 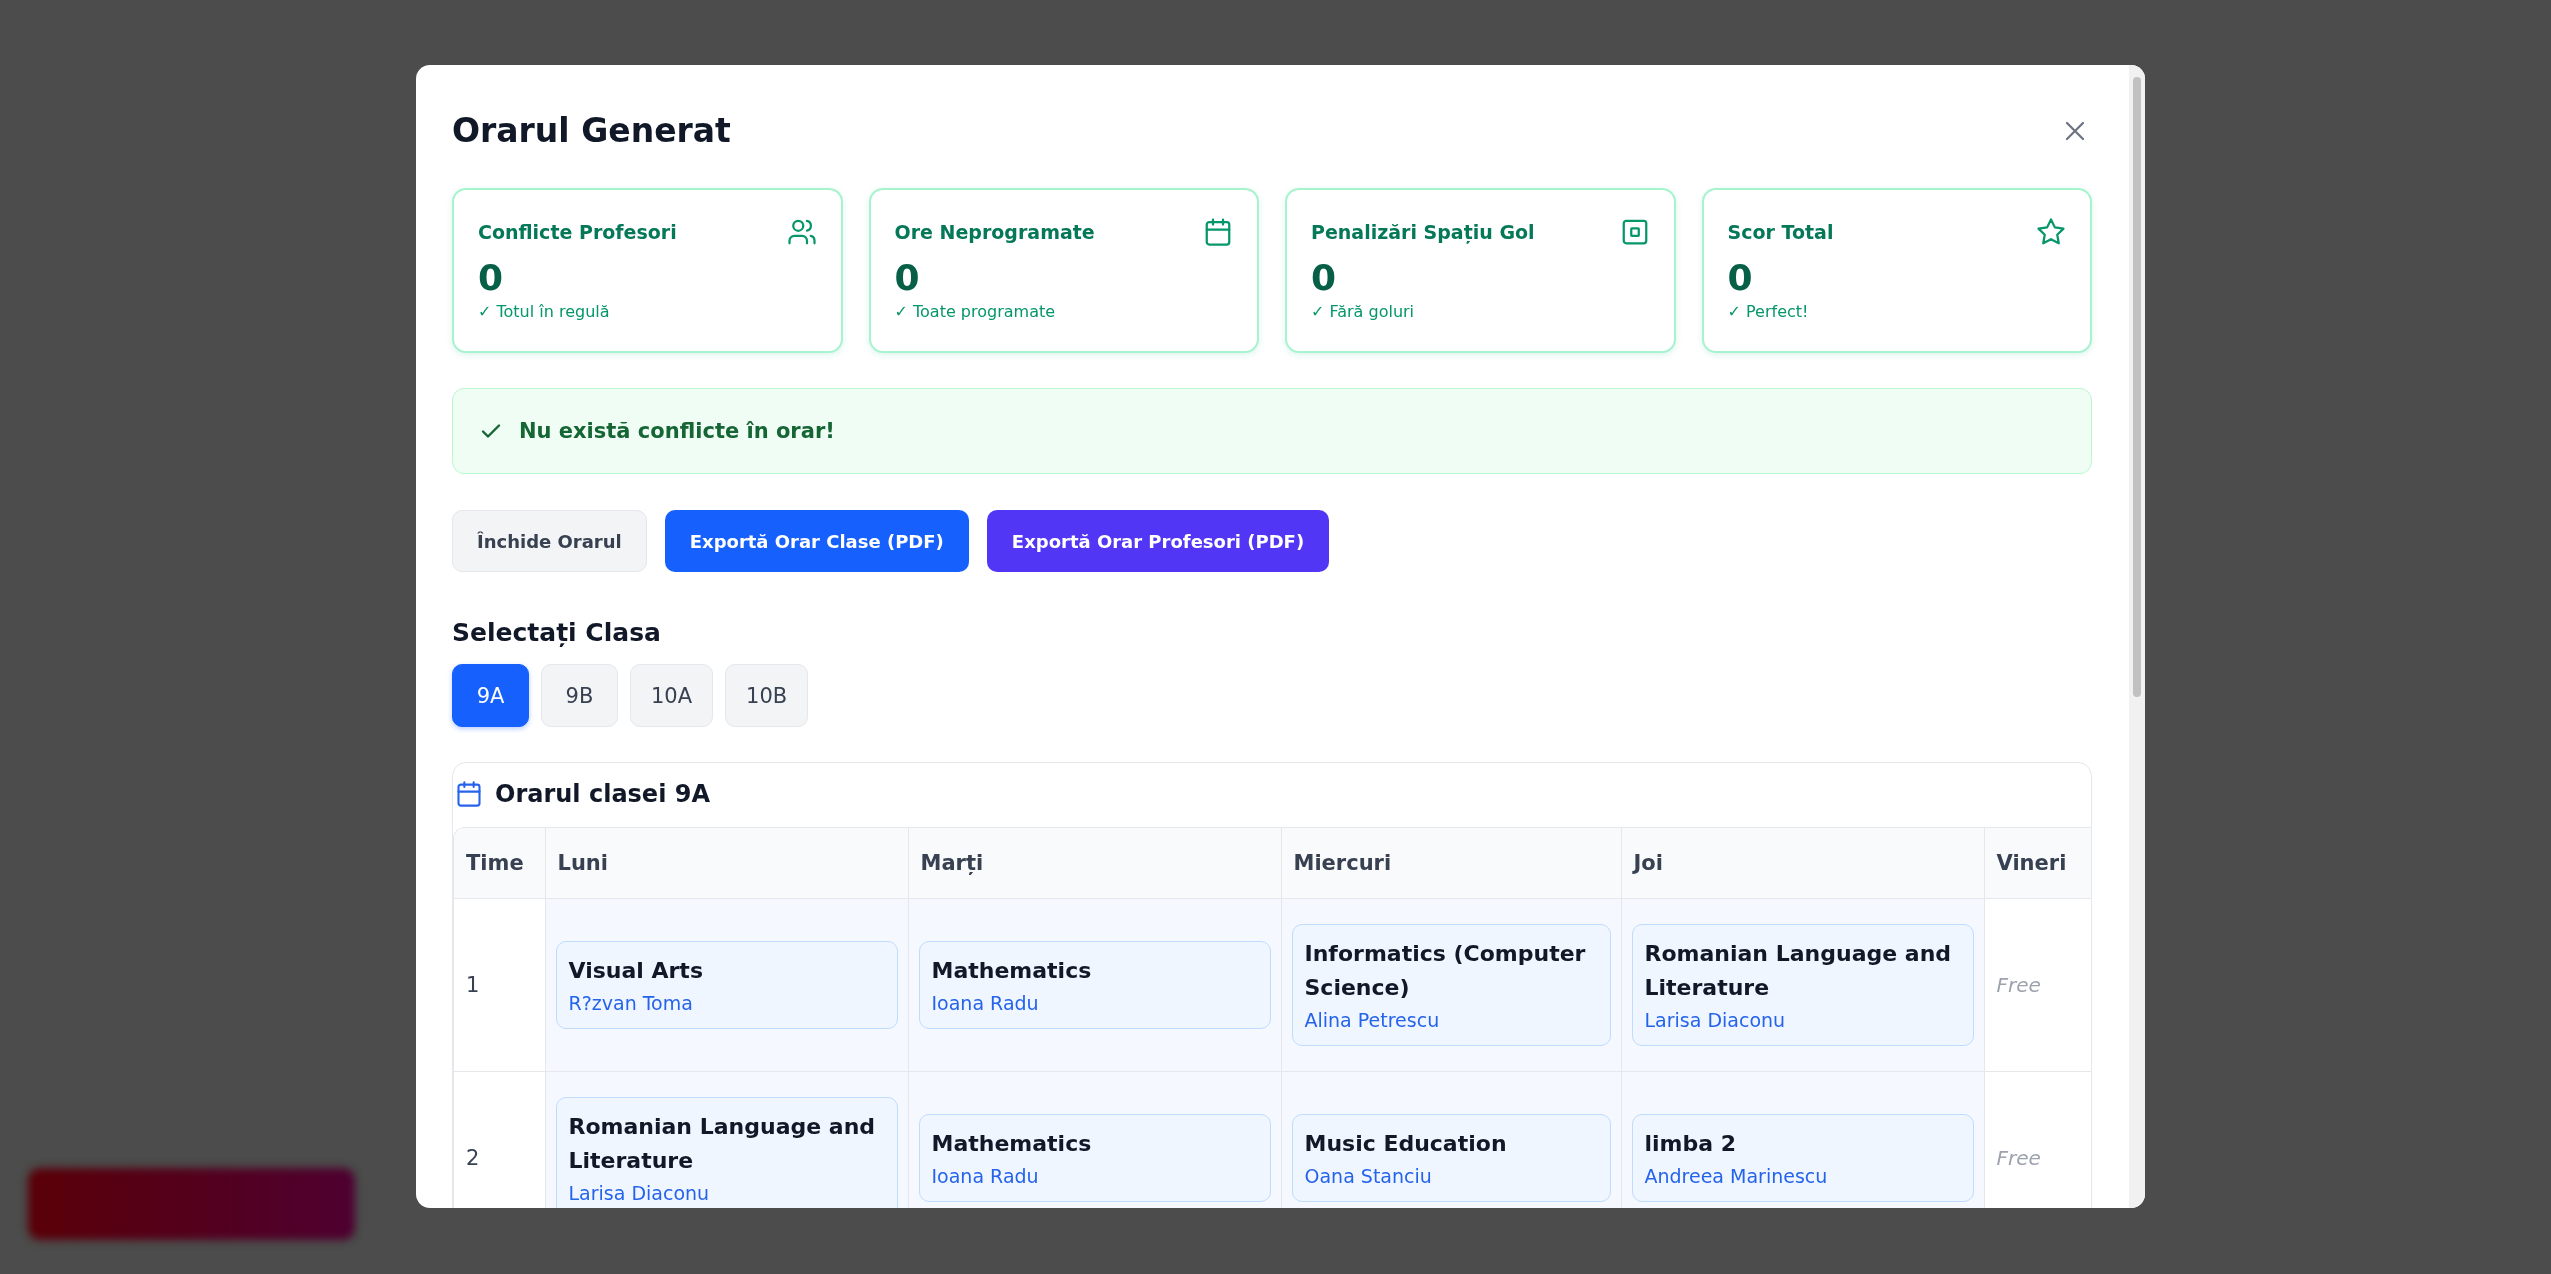 What do you see at coordinates (549, 541) in the screenshot?
I see `close-schedule-button: Închide Orarul` at bounding box center [549, 541].